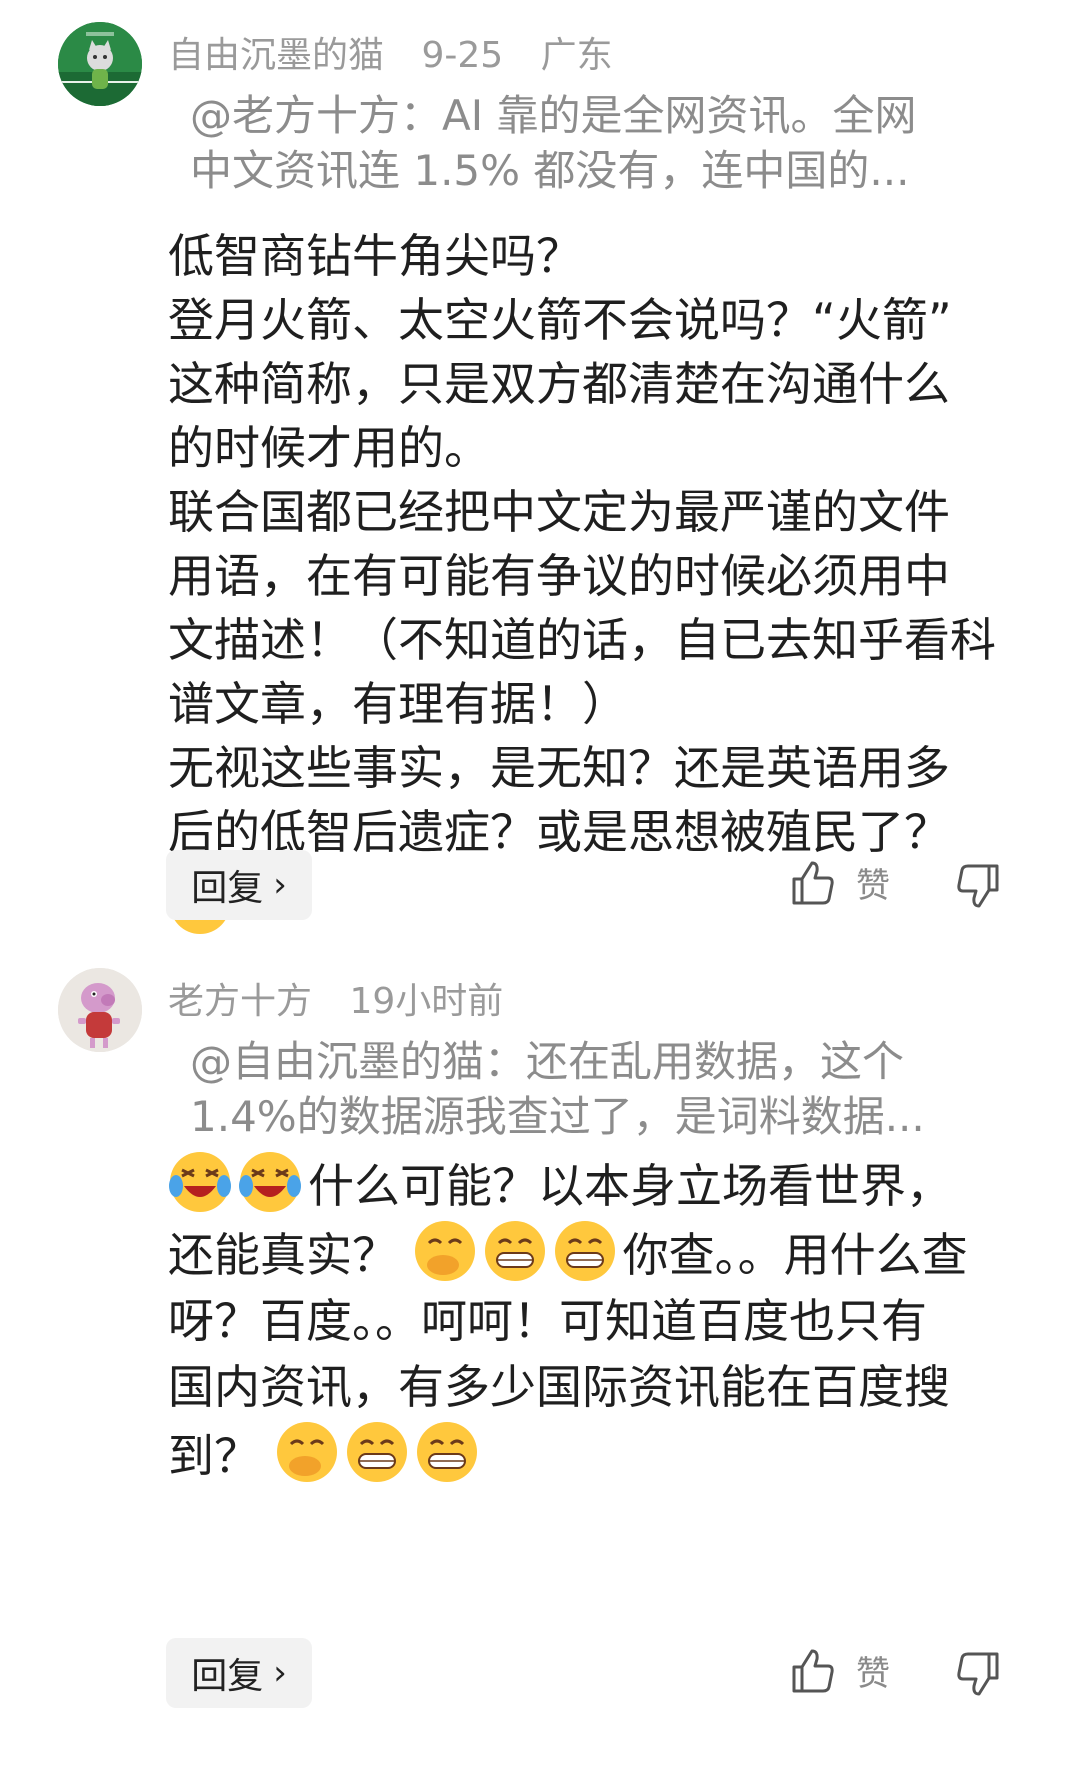  What do you see at coordinates (559, 768) in the screenshot?
I see `body-line: 无视这些事实，是无知？还是英语用多` at bounding box center [559, 768].